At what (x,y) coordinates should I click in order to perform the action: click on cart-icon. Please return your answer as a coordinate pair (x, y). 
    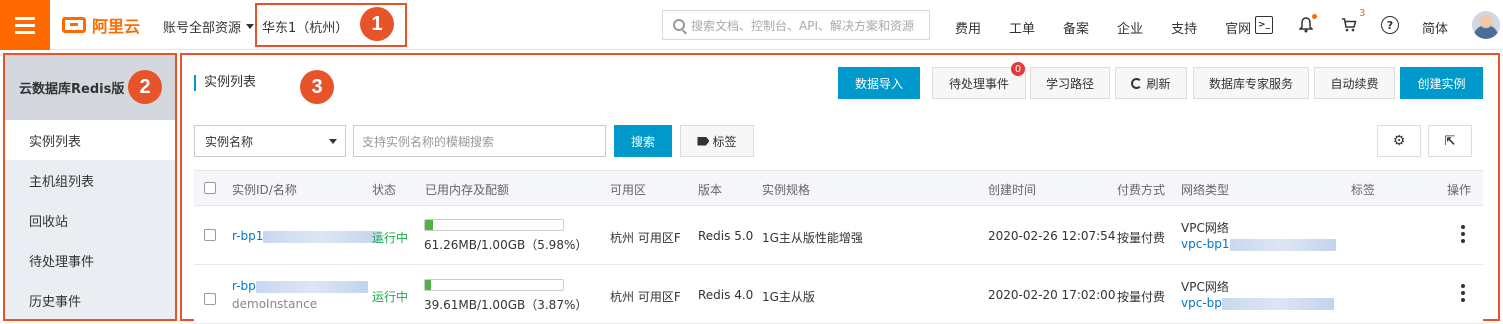
    Looking at the image, I should click on (1349, 25).